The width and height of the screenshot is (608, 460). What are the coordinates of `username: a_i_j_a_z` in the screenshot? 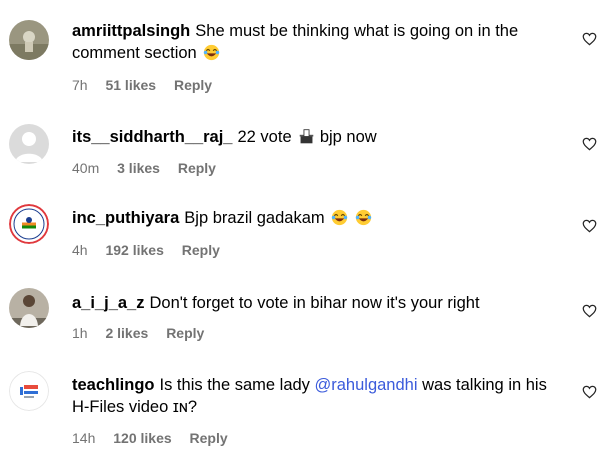 It's located at (108, 303).